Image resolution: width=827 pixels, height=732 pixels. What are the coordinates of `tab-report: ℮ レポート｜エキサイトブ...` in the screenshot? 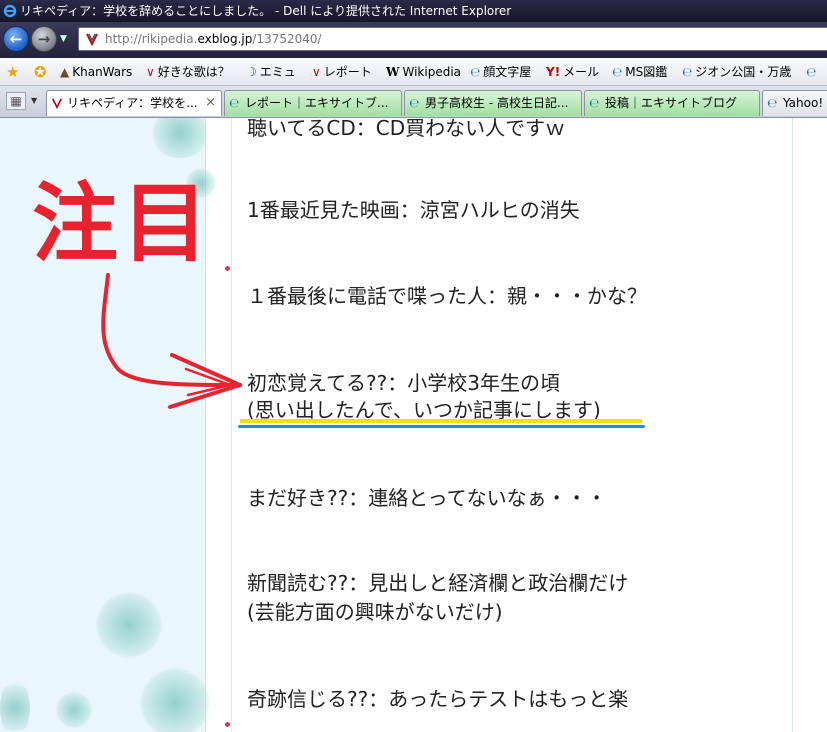 It's located at (313, 103).